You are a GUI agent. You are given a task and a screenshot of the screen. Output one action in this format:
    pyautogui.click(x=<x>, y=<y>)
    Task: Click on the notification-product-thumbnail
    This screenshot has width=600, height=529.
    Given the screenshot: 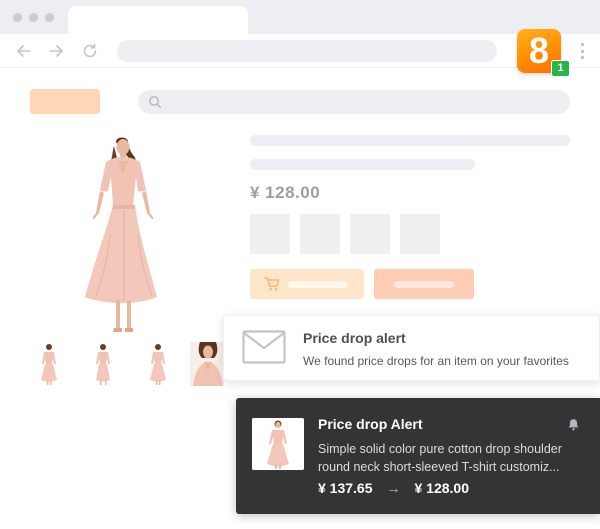 What is the action you would take?
    pyautogui.click(x=278, y=444)
    